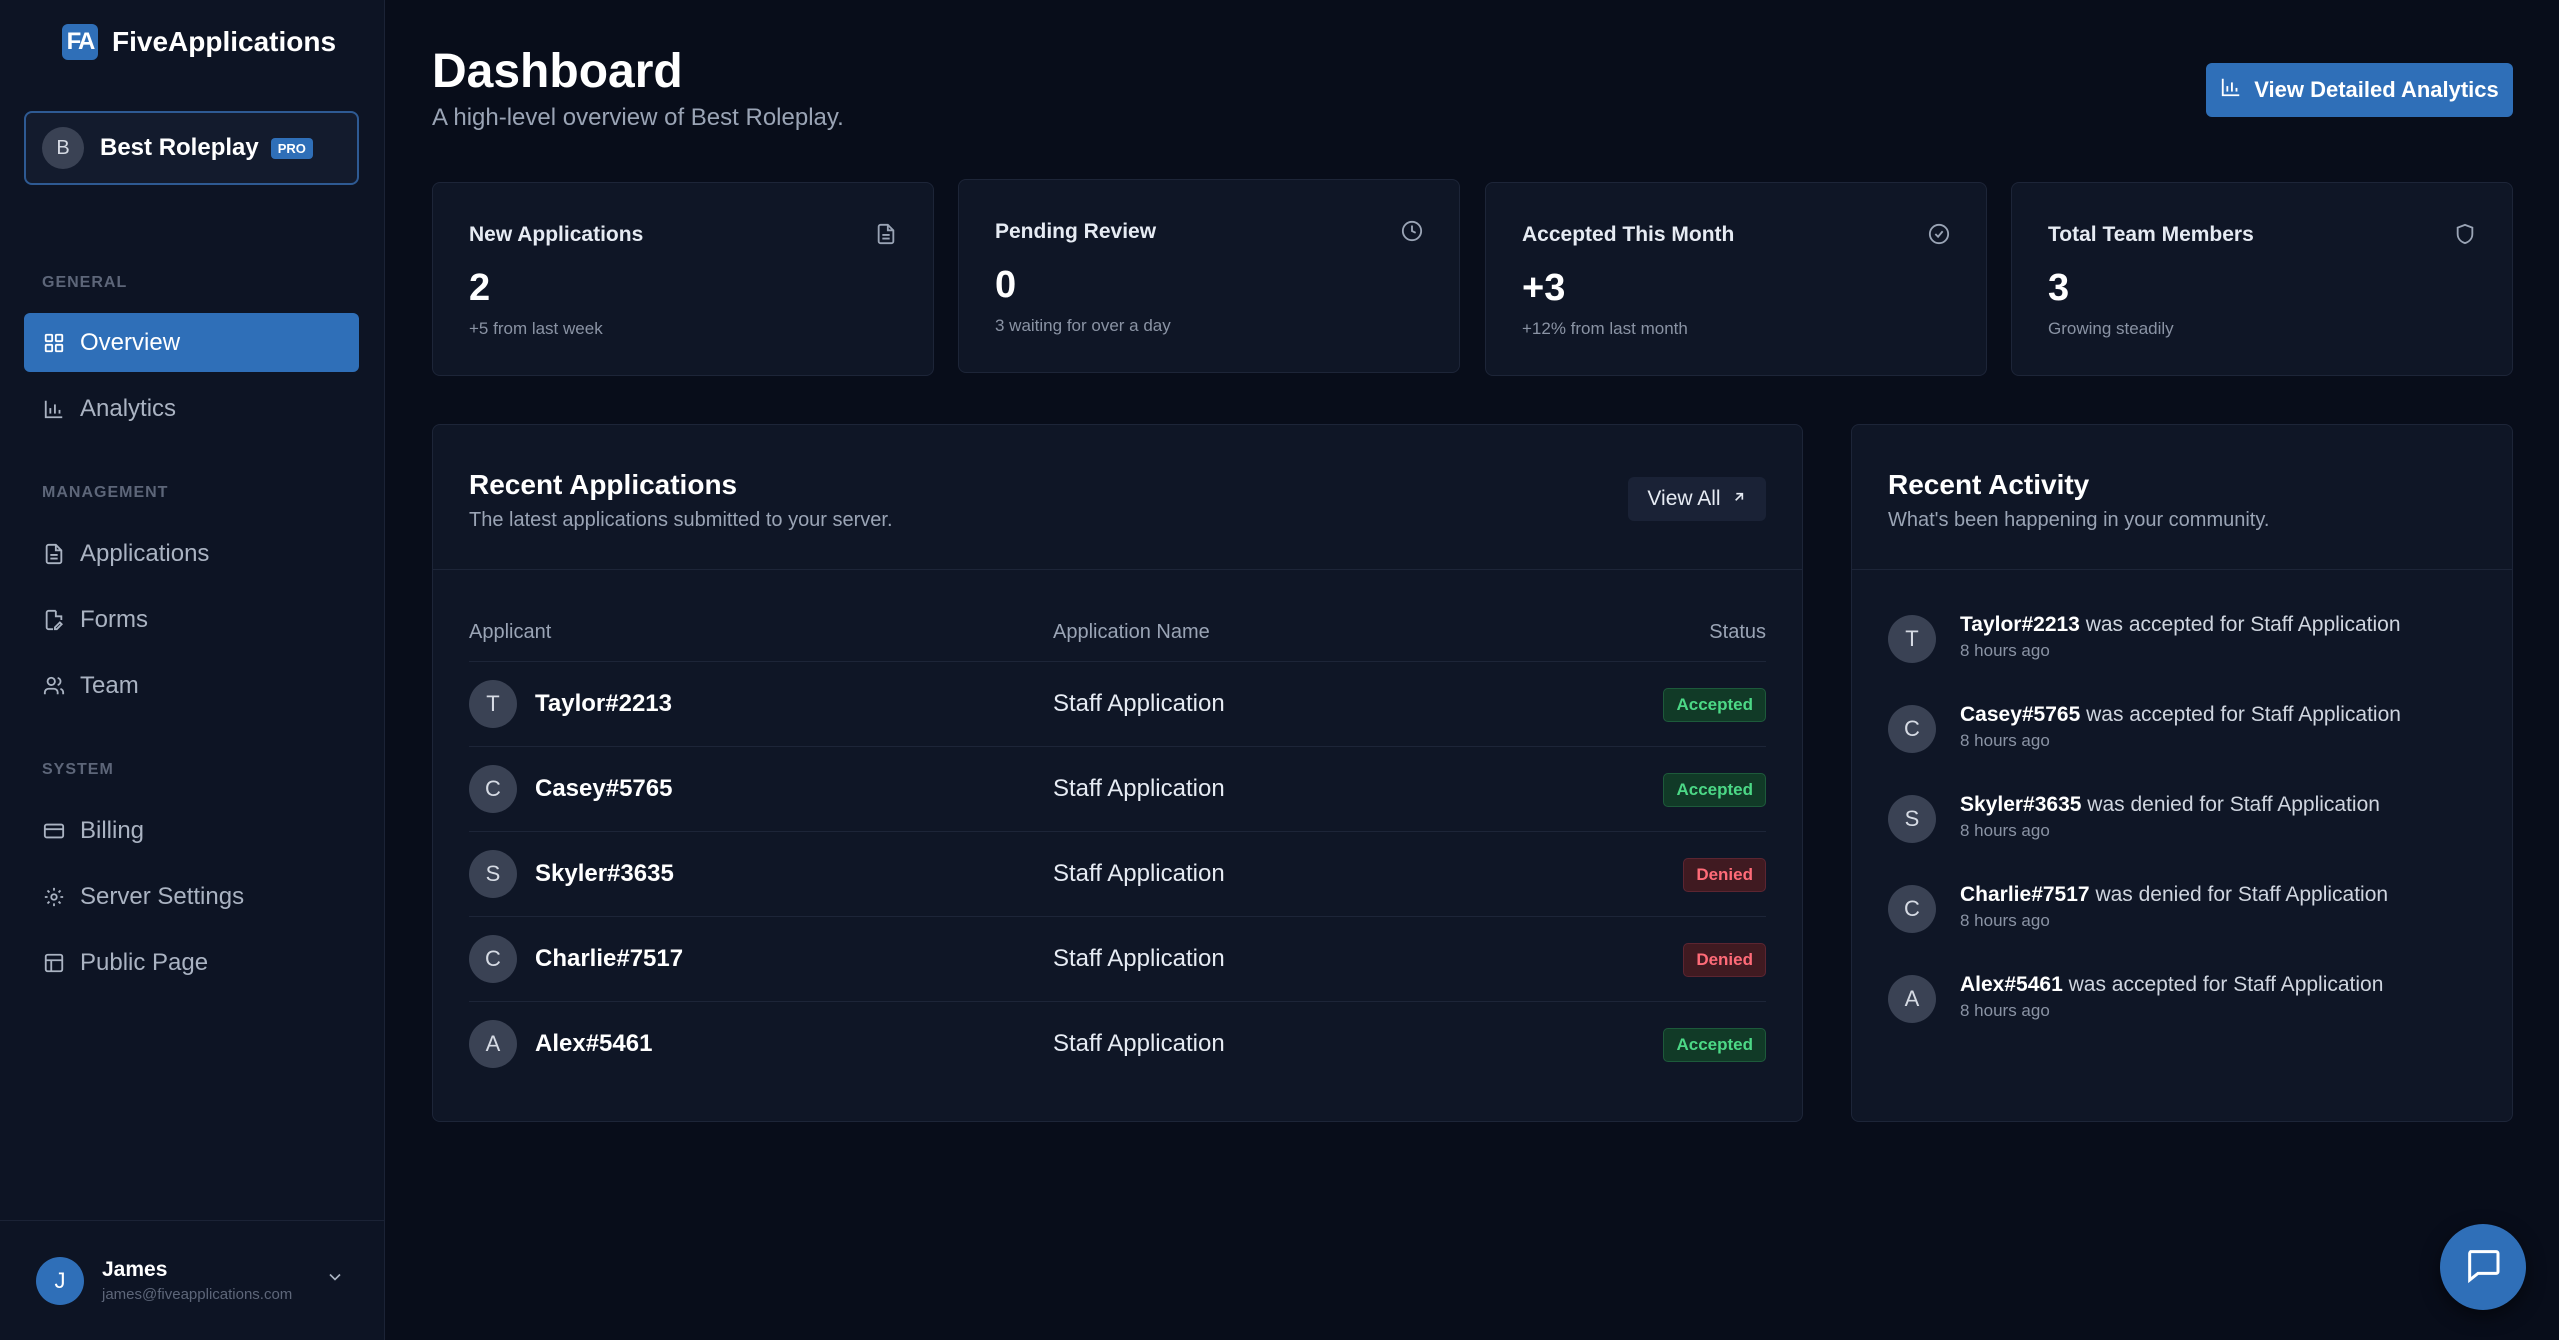 Image resolution: width=2559 pixels, height=1340 pixels. What do you see at coordinates (1083, 325) in the screenshot?
I see `stat-note: 3 waiting for over a day` at bounding box center [1083, 325].